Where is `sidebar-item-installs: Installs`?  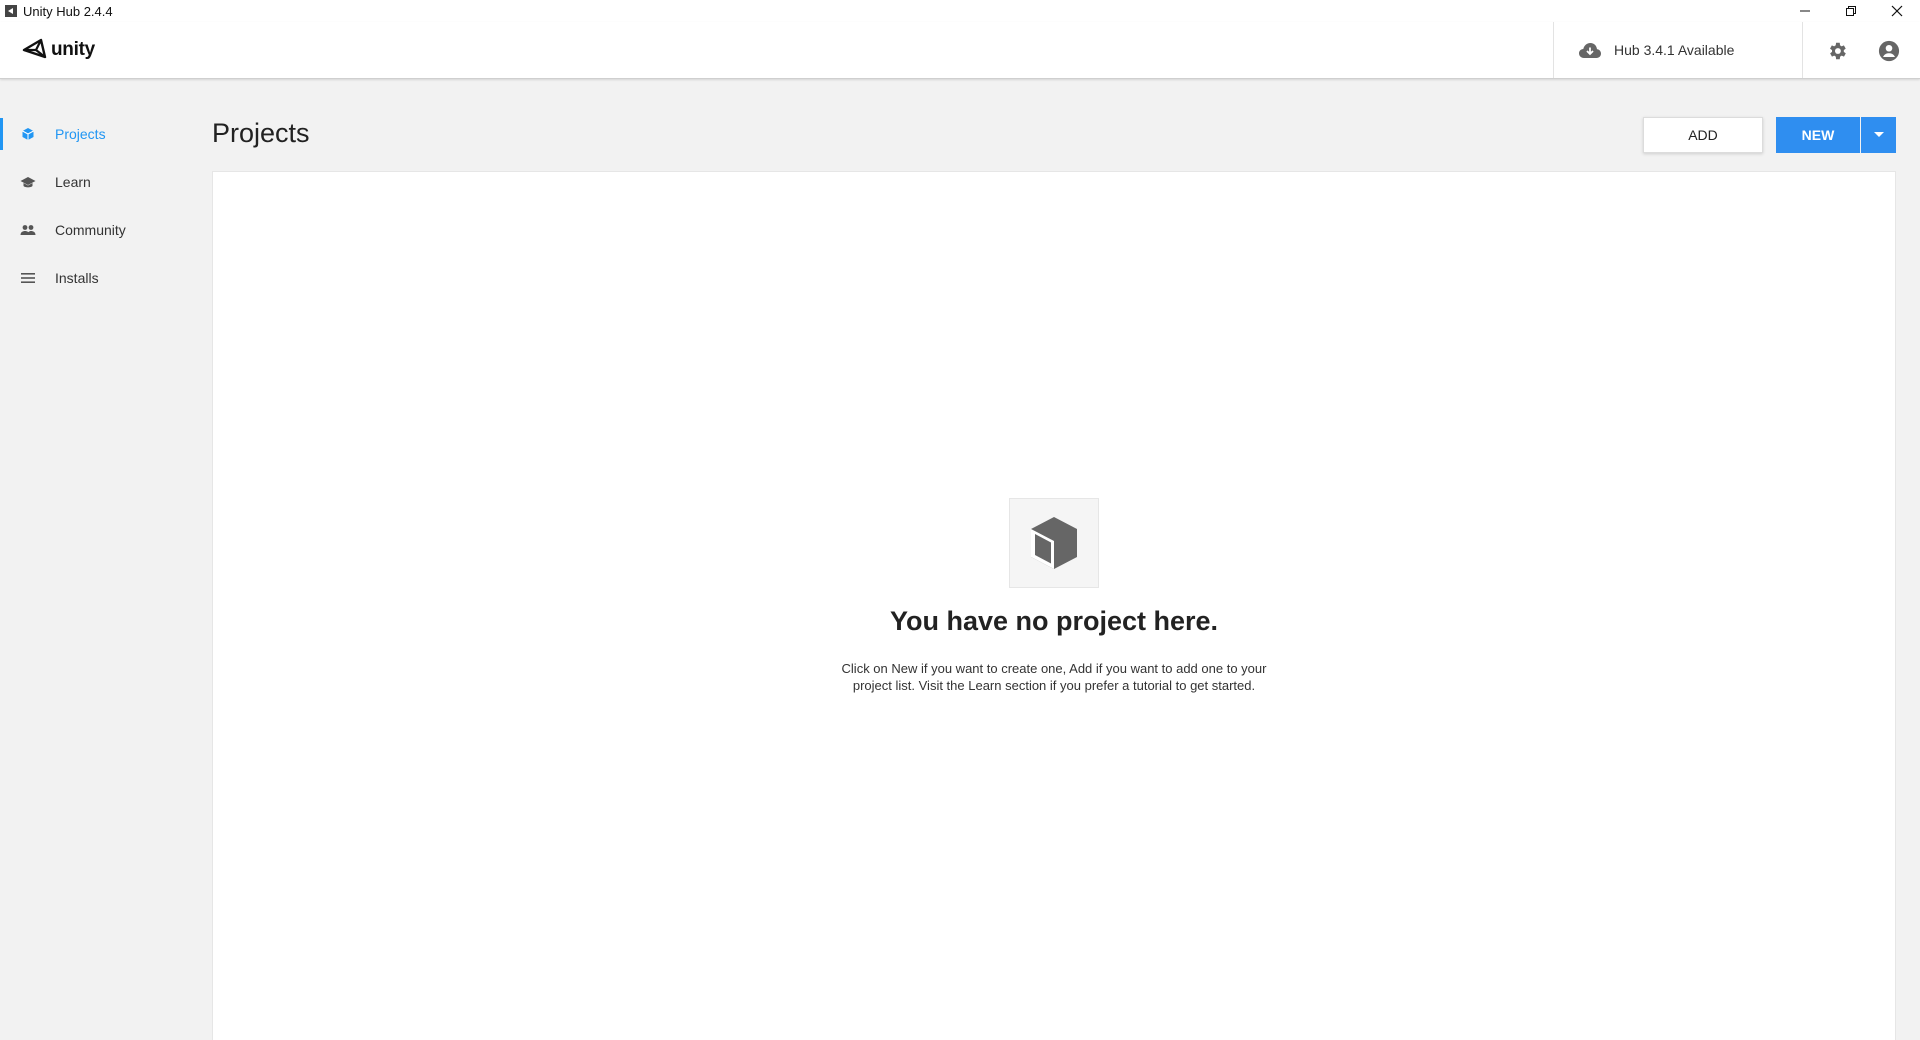 sidebar-item-installs: Installs is located at coordinates (100, 278).